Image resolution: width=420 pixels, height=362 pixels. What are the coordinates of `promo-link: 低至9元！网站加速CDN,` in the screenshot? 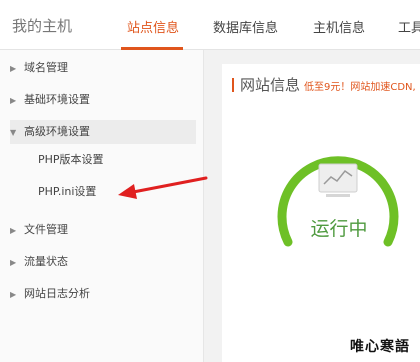 It's located at (360, 87).